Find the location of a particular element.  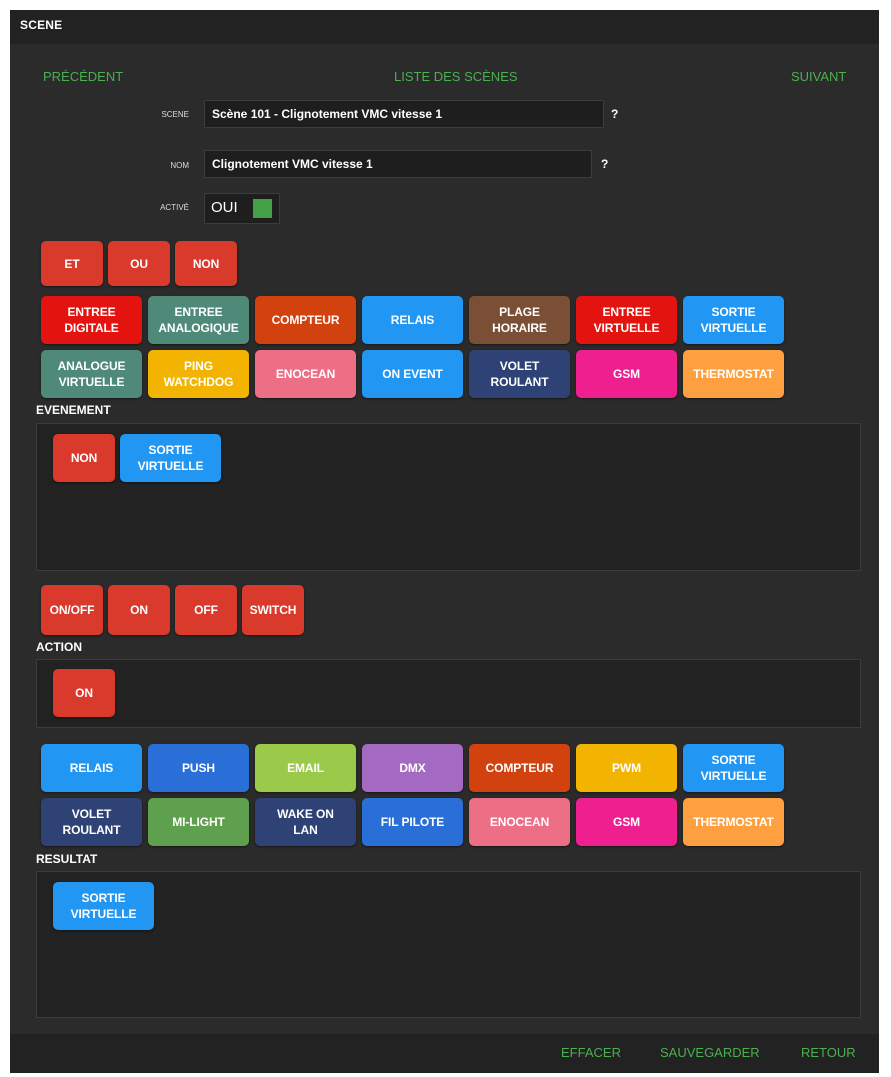

logic-et-button: ET is located at coordinates (72, 263).